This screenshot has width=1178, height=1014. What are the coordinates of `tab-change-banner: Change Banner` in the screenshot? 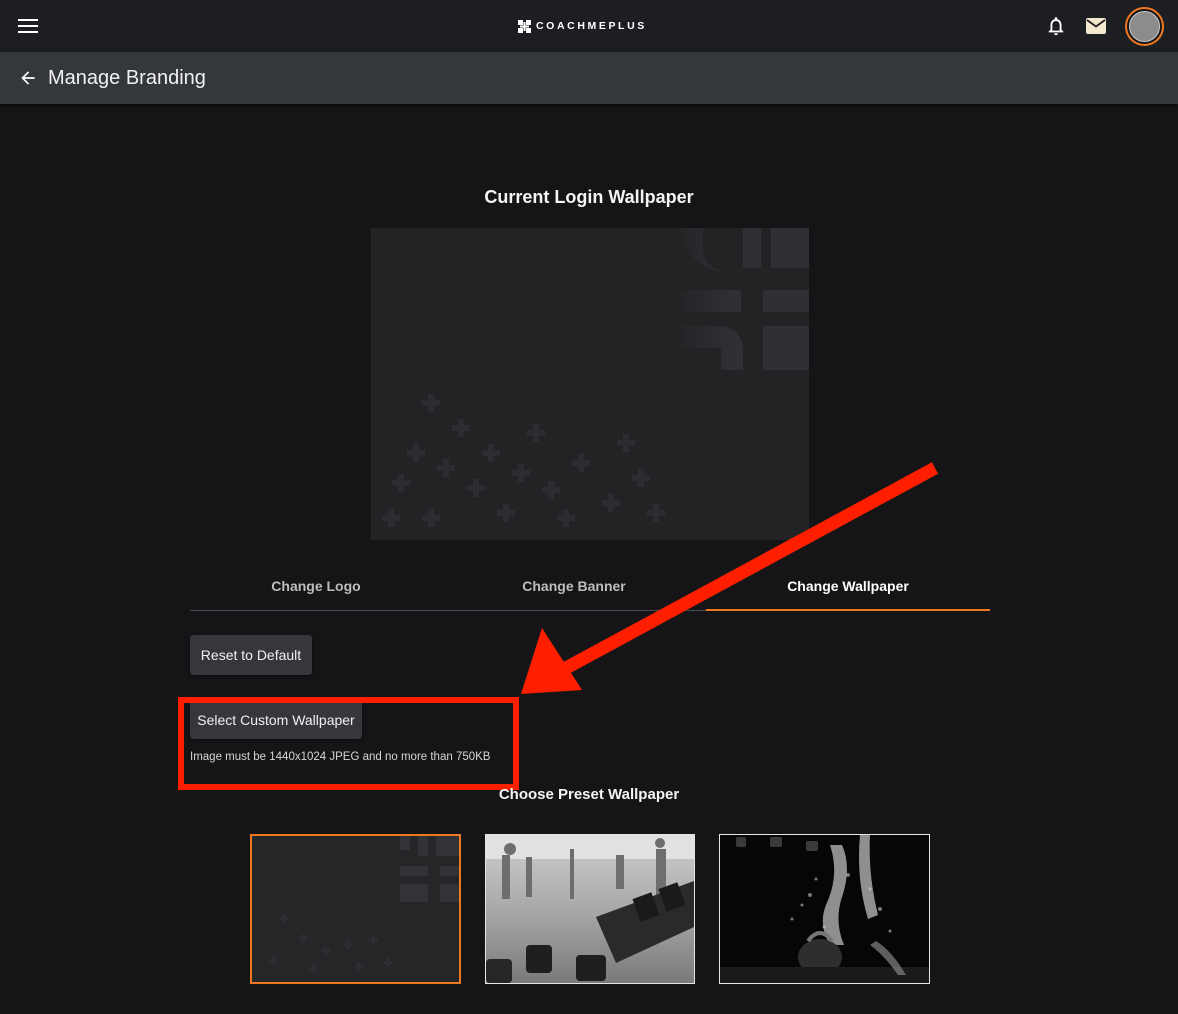 It's located at (574, 587).